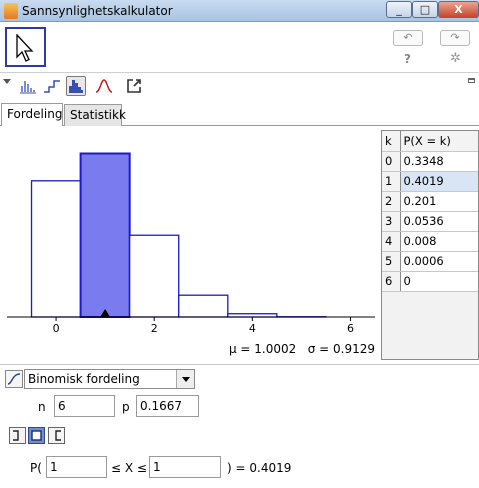 The width and height of the screenshot is (479, 488). Describe the element at coordinates (76, 467) in the screenshot. I see `lower-bound-field: 1` at that location.